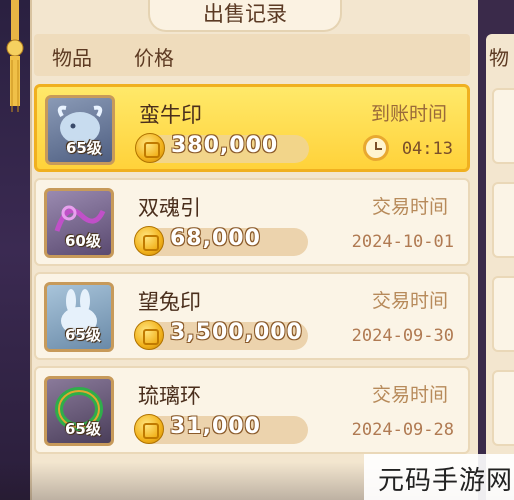 This screenshot has width=514, height=500. What do you see at coordinates (252, 222) in the screenshot?
I see `sale-row: 60级 双魂引 68,000 交易时间 2024-10-01` at bounding box center [252, 222].